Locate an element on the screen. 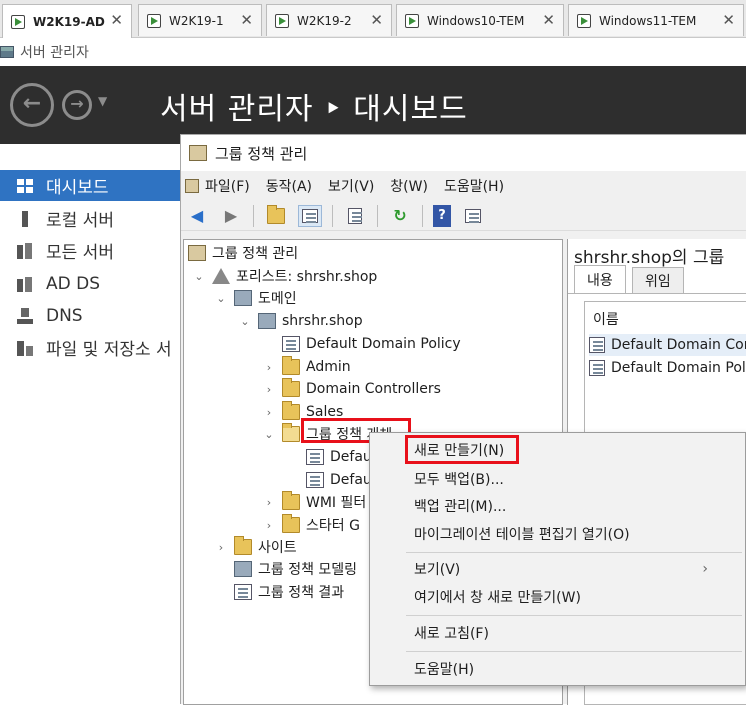  sidebar-item-label: 파일 및 저장소 서 is located at coordinates (109, 350).